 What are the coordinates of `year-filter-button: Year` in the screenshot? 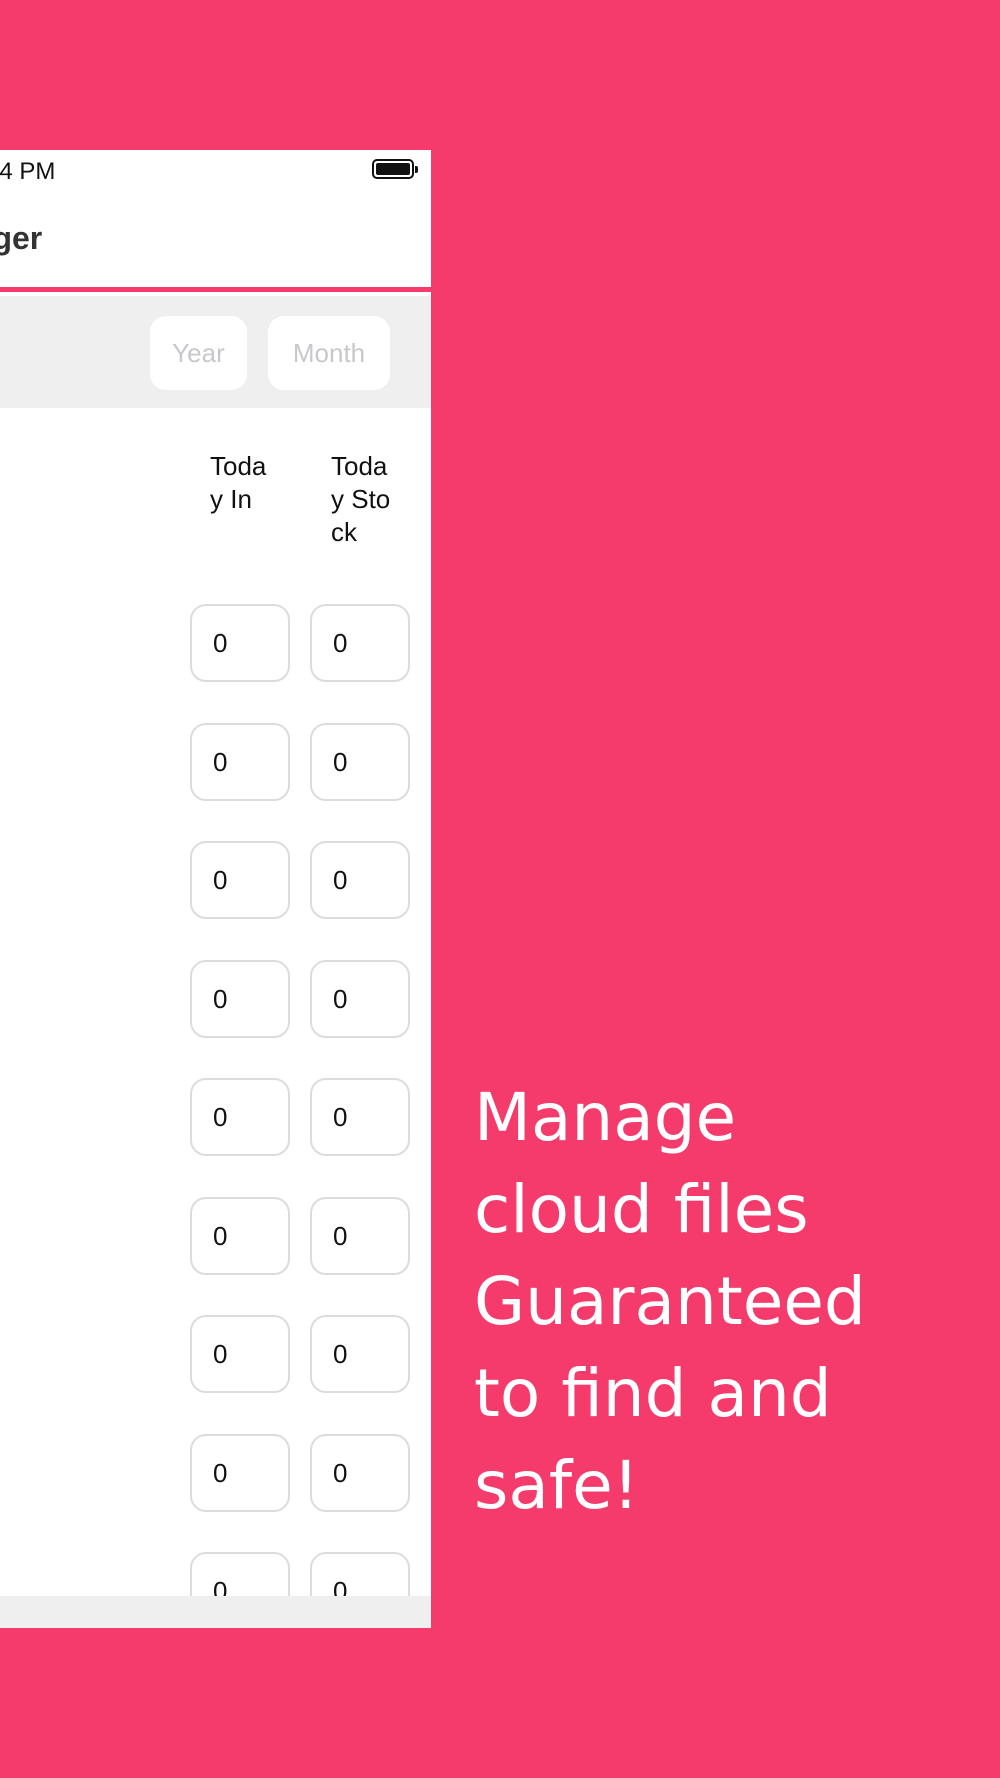 It's located at (198, 353).